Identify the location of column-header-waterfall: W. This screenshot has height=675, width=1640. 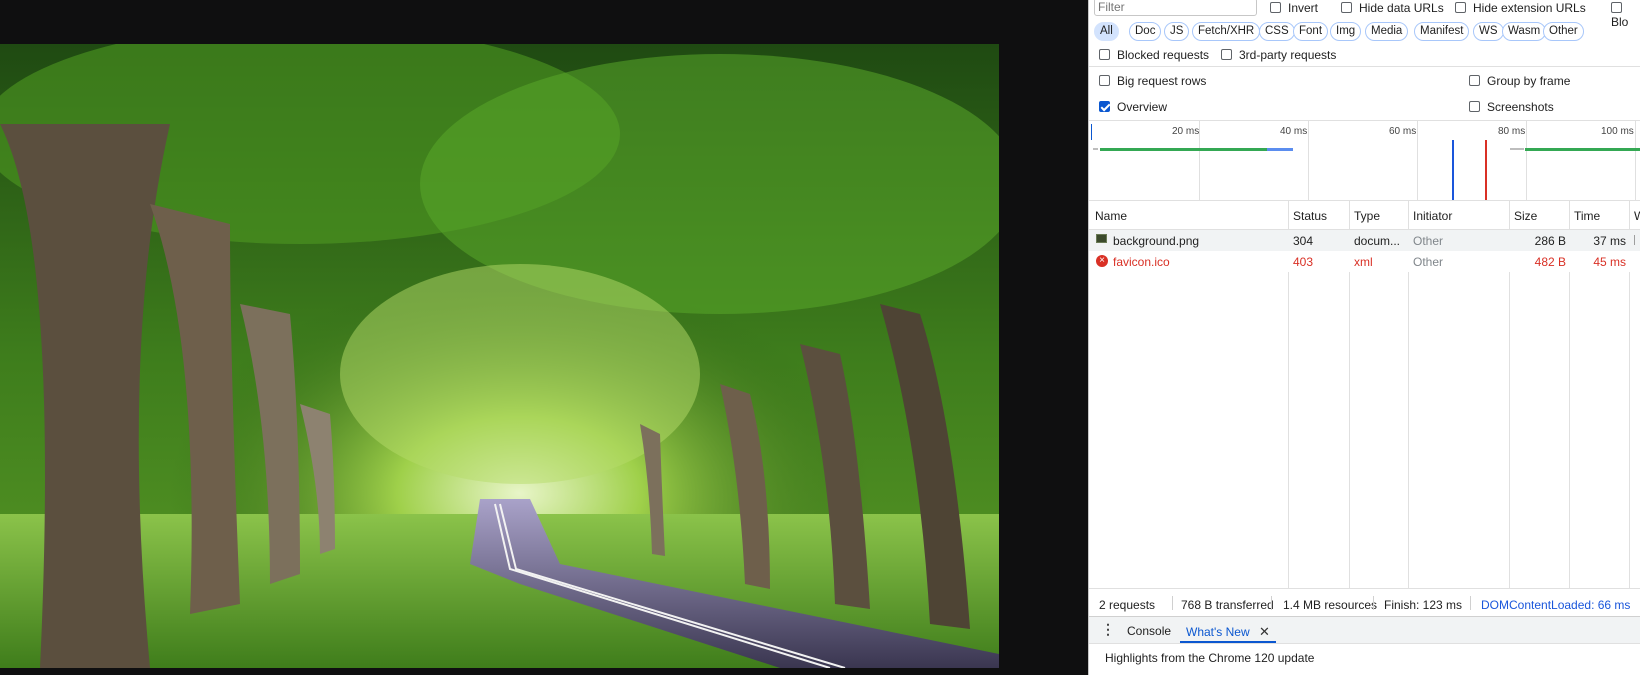
(1637, 216).